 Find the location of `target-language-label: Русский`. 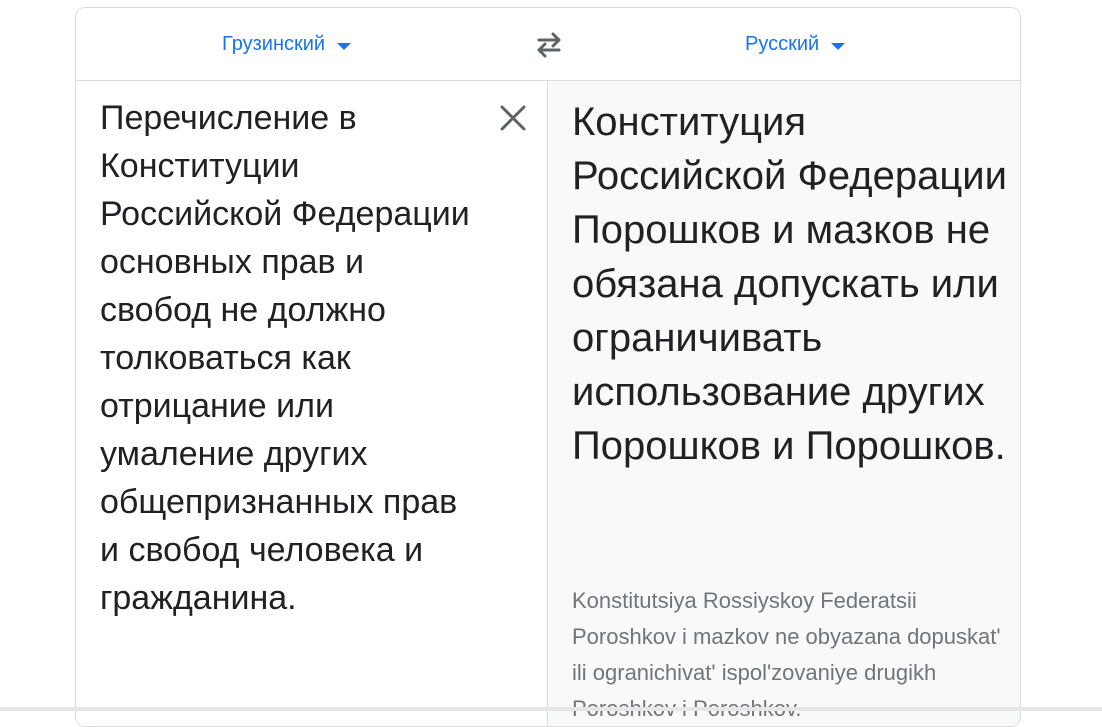

target-language-label: Русский is located at coordinates (782, 44).